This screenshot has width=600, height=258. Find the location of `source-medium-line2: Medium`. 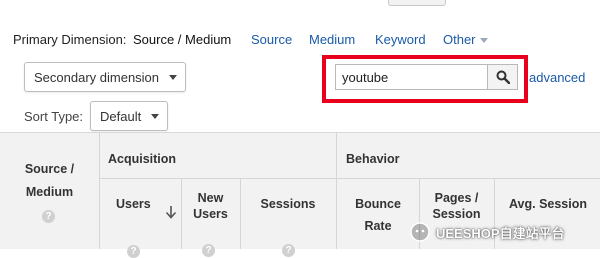

source-medium-line2: Medium is located at coordinates (49, 192).